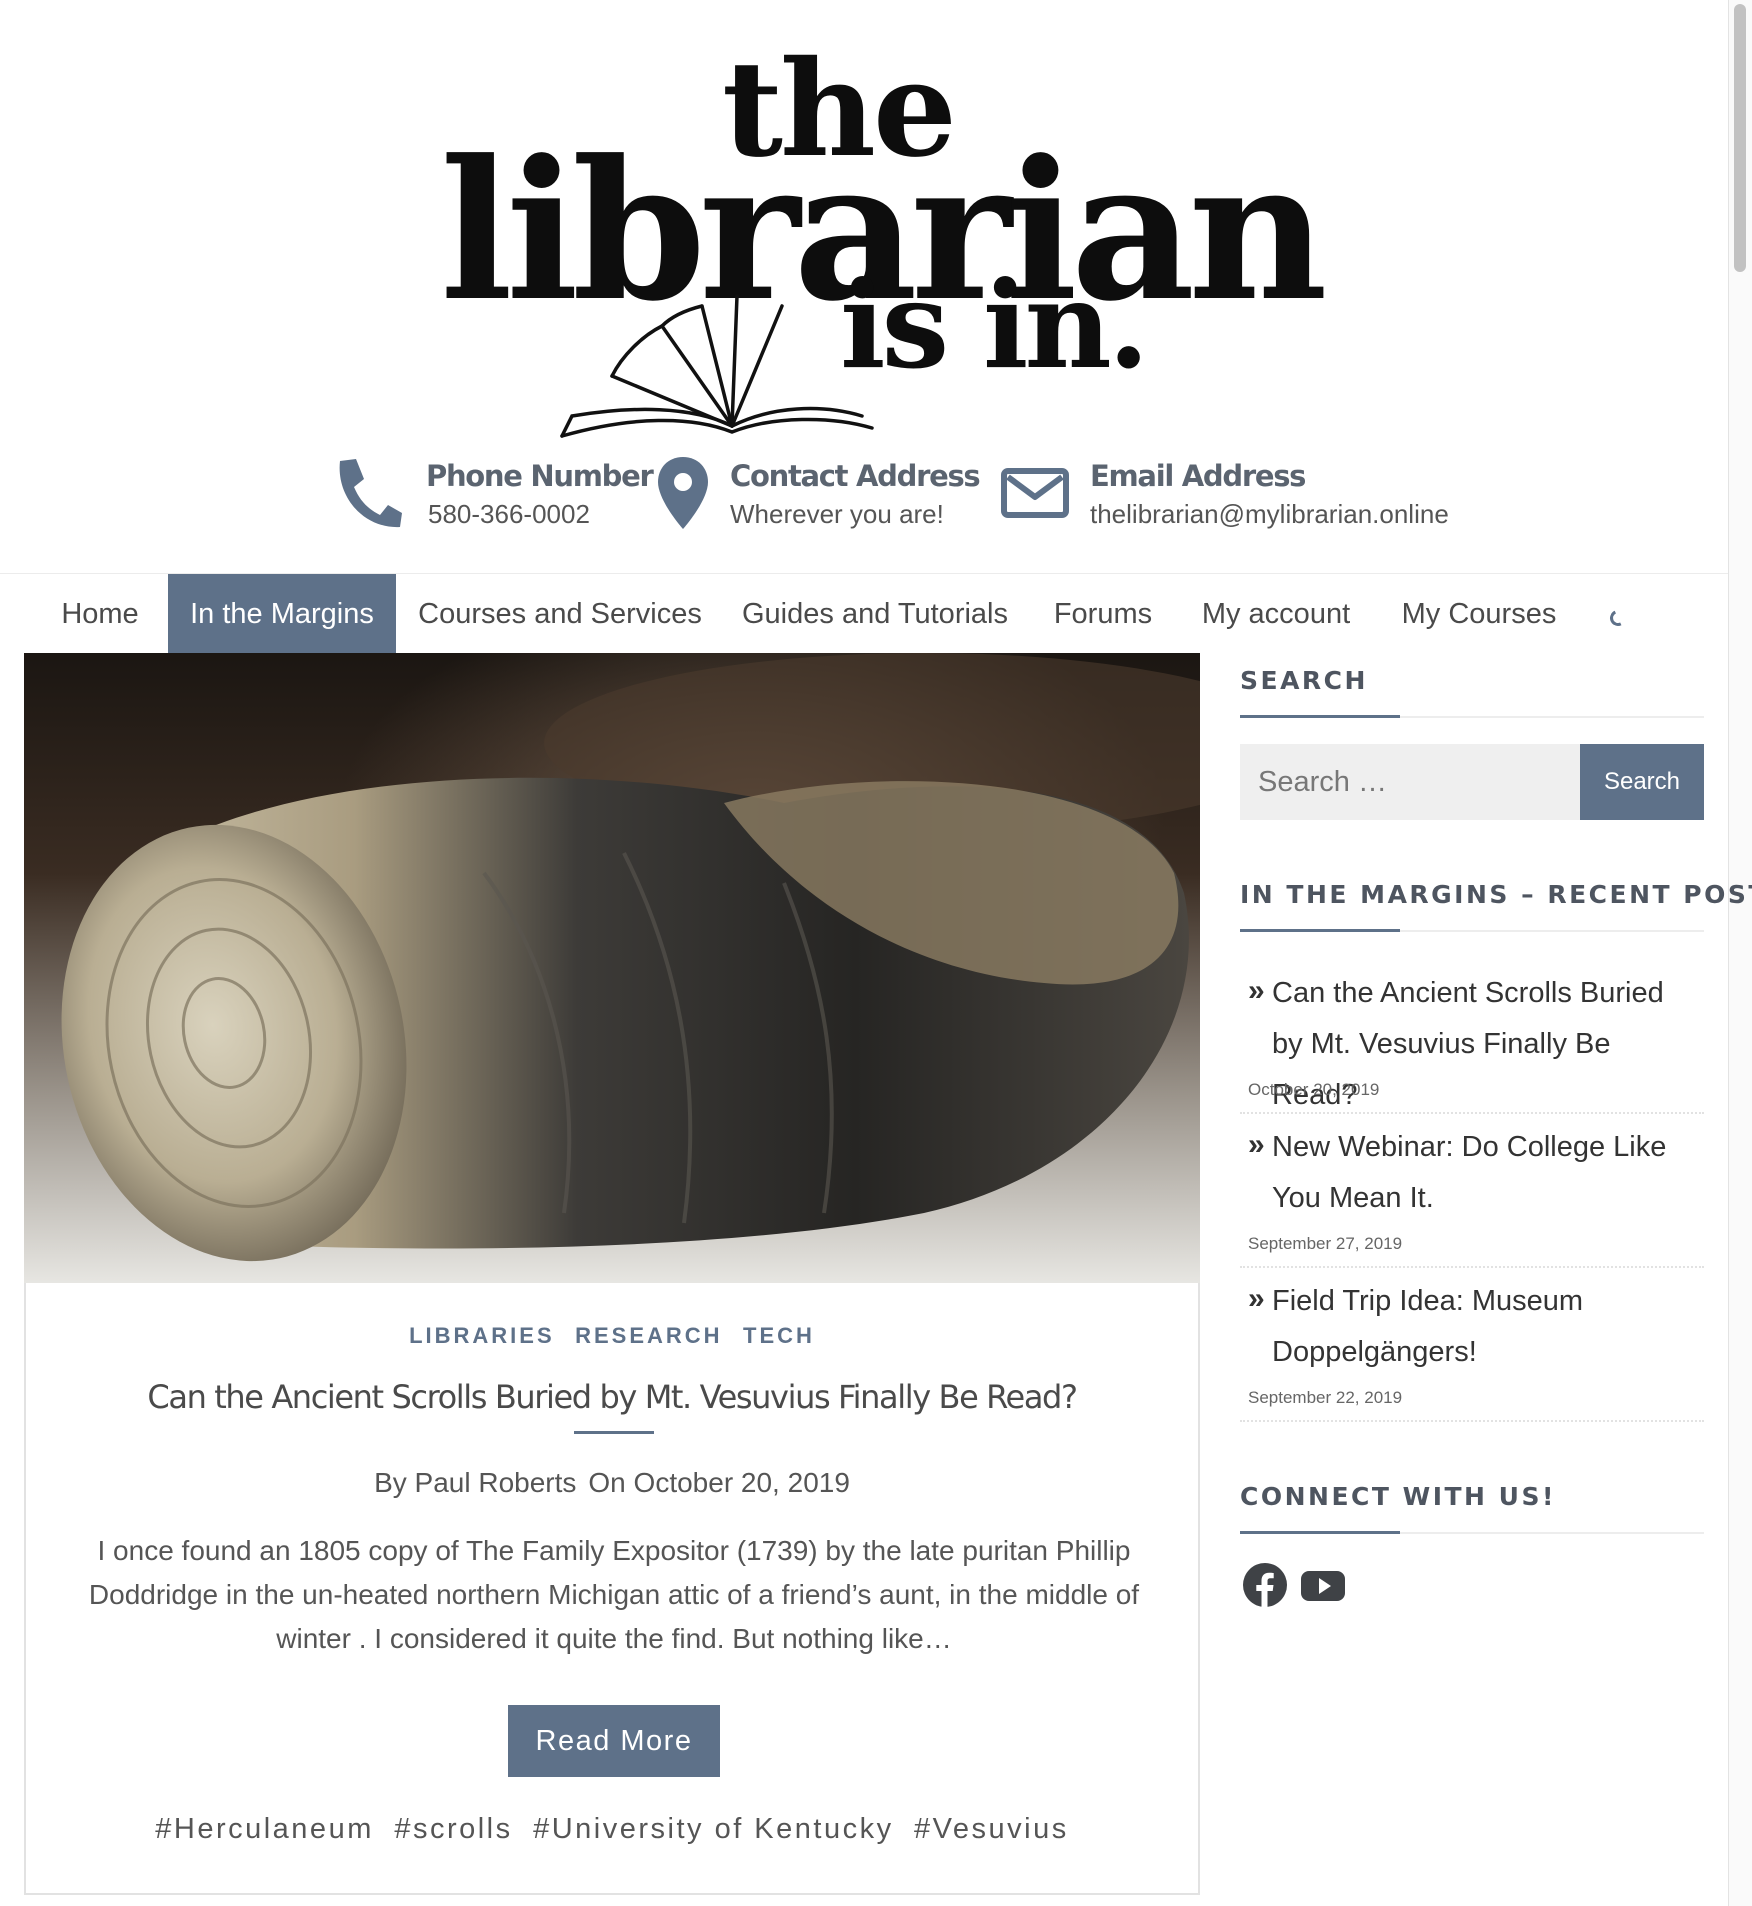 The width and height of the screenshot is (1752, 1906). Describe the element at coordinates (1314, 1089) in the screenshot. I see `recent-post-date: October 20, 2019` at that location.